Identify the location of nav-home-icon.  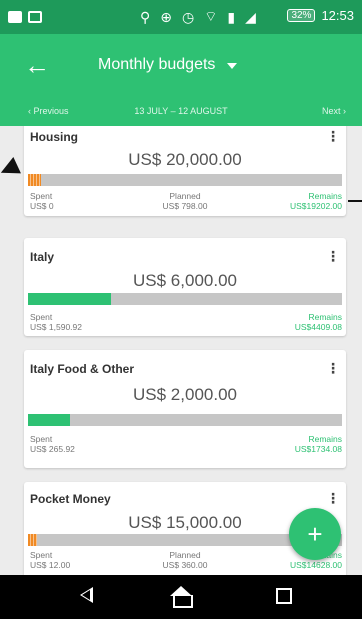
(181, 597).